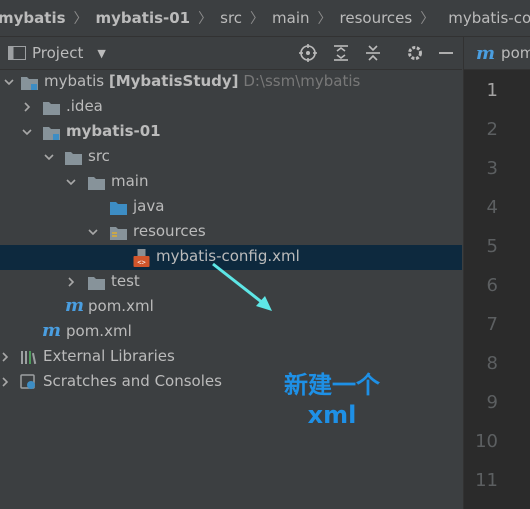 The image size is (530, 509). I want to click on annotation-arrow, so click(242, 286).